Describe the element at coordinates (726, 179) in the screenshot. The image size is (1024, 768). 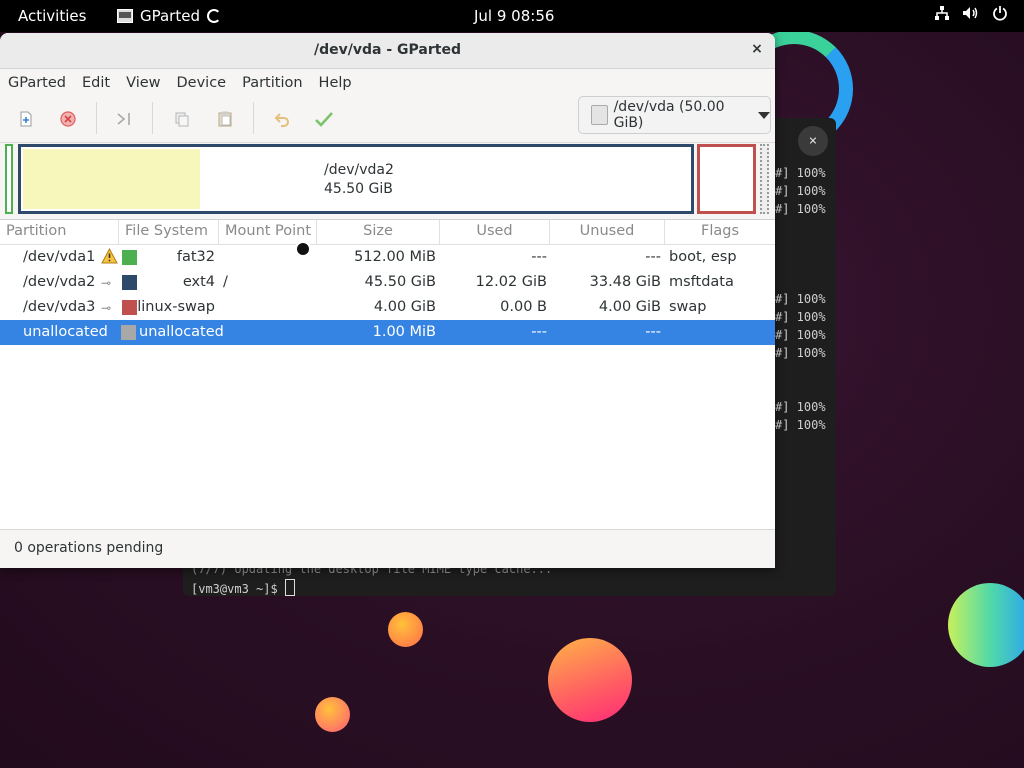
I see `disk-segment-vda3` at that location.